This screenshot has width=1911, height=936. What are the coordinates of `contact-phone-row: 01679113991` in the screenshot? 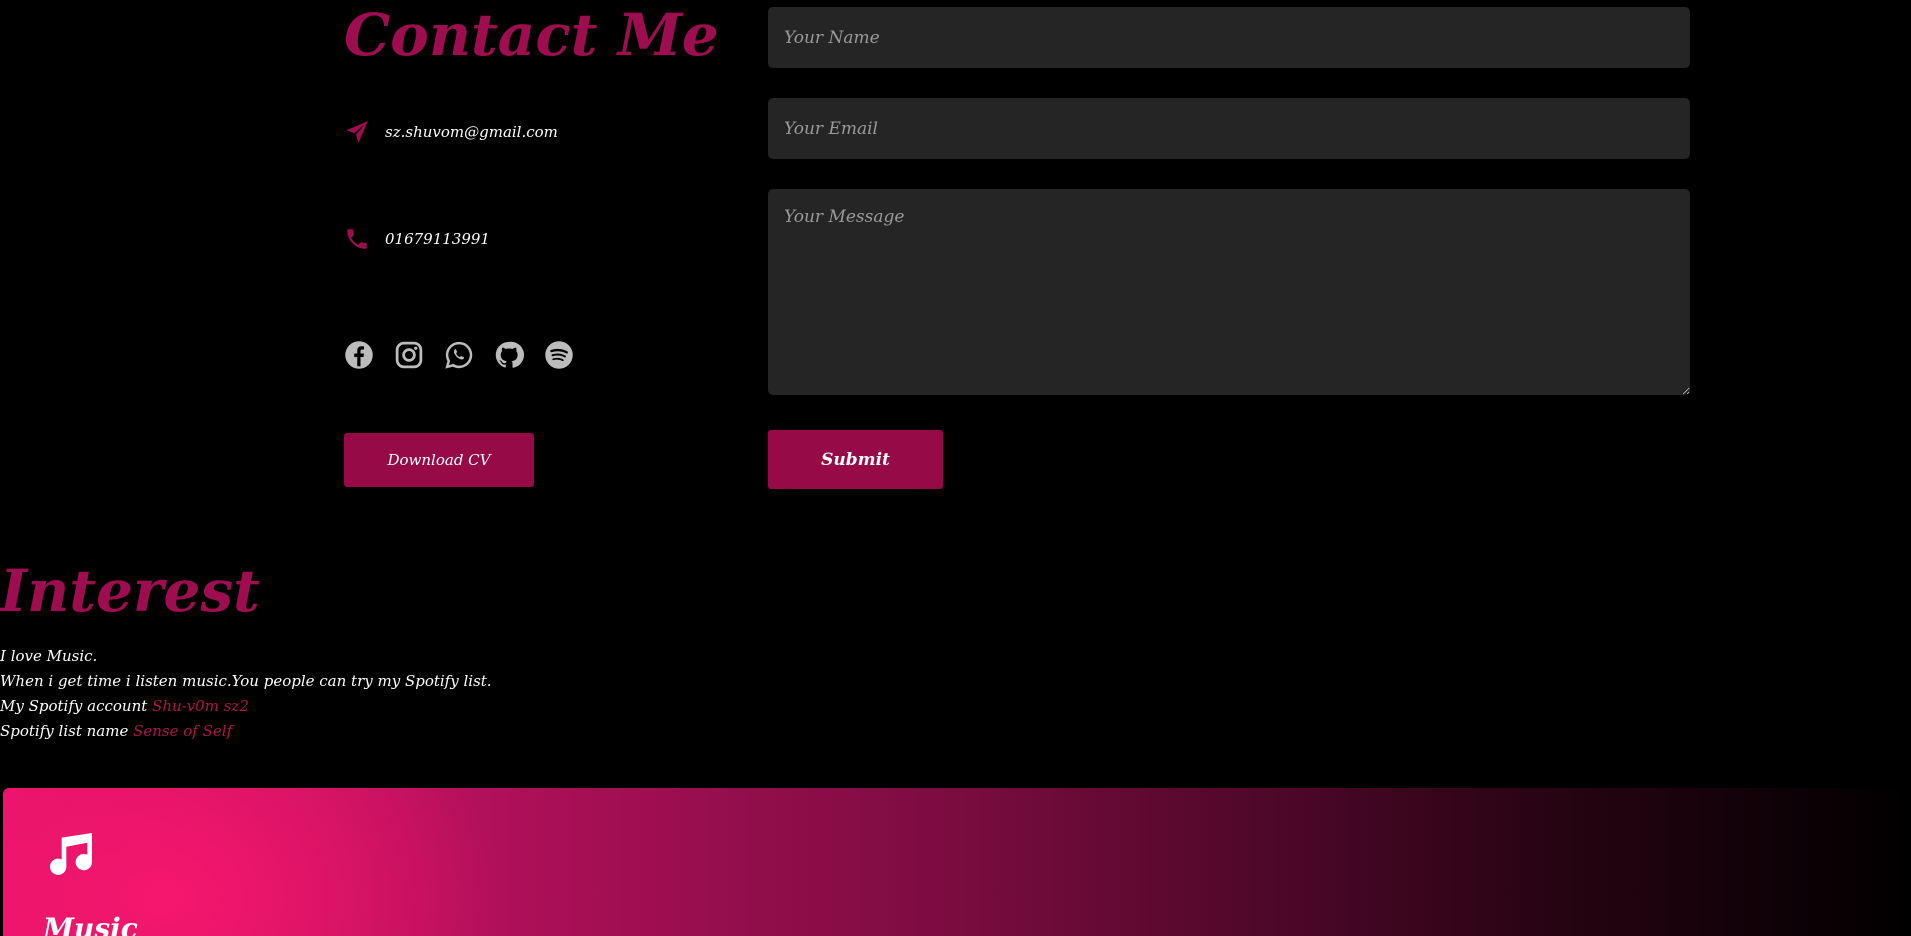 It's located at (417, 239).